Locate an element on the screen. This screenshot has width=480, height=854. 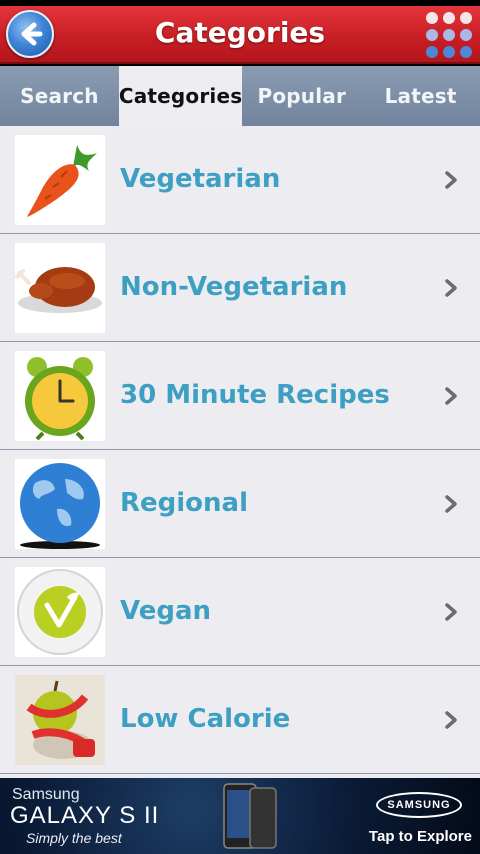
tab-latest: Latest is located at coordinates (420, 96).